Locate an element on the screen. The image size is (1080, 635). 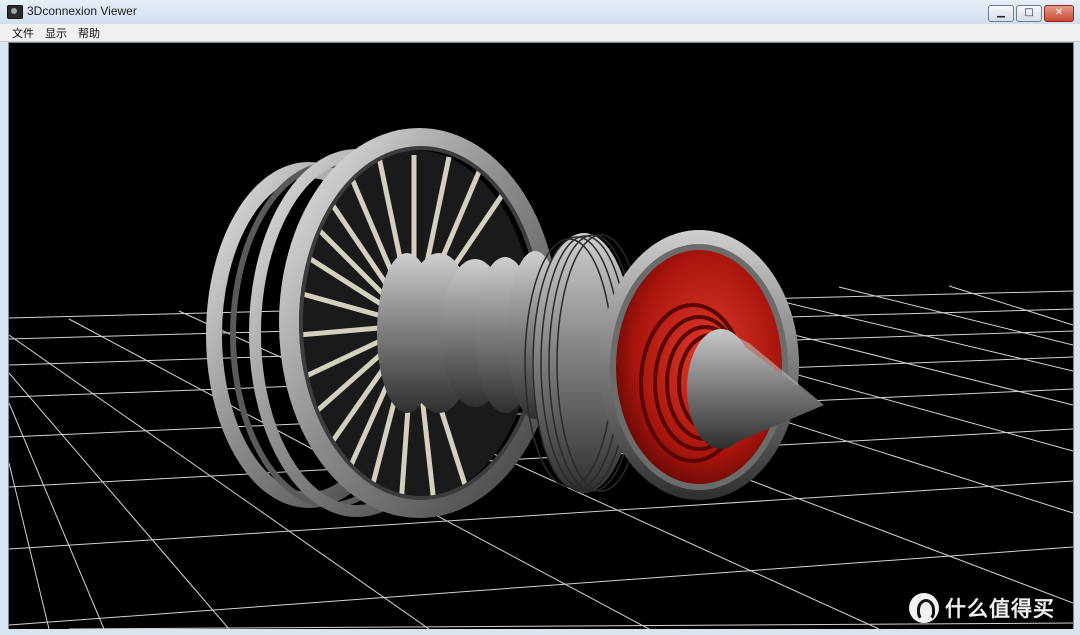
minimize-button: ▁ is located at coordinates (1001, 13).